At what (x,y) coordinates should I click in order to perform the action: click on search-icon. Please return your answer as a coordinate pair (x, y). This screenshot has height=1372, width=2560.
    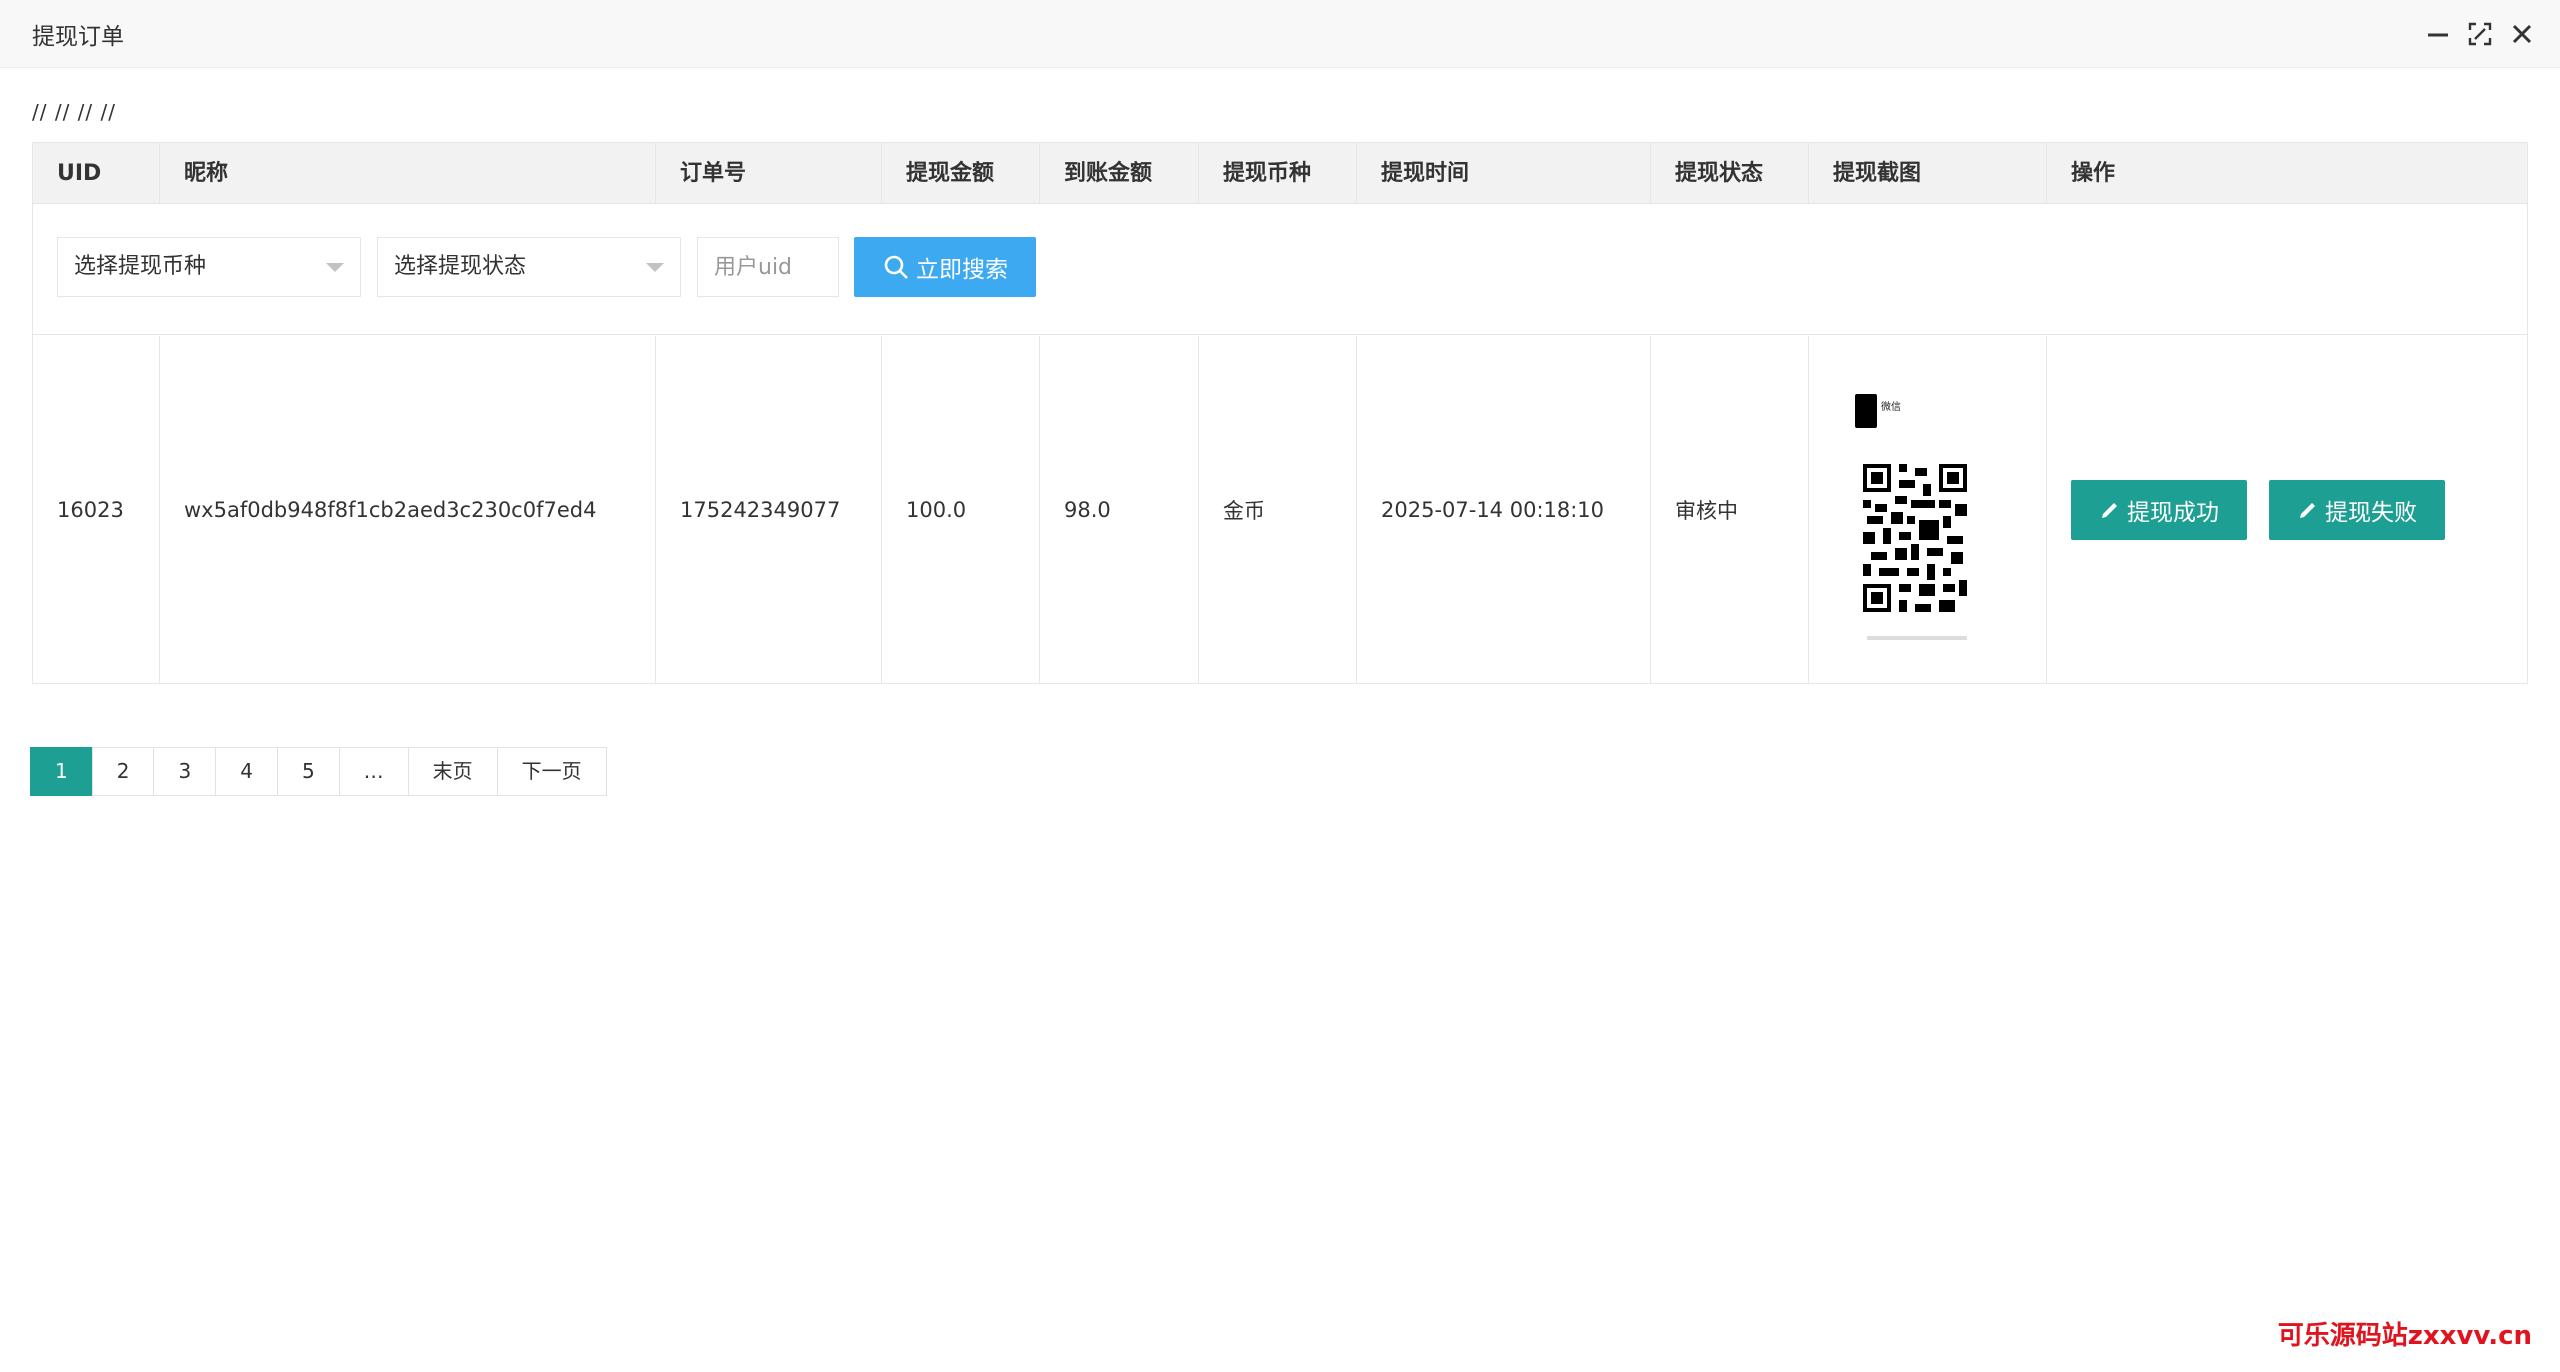
    Looking at the image, I should click on (896, 267).